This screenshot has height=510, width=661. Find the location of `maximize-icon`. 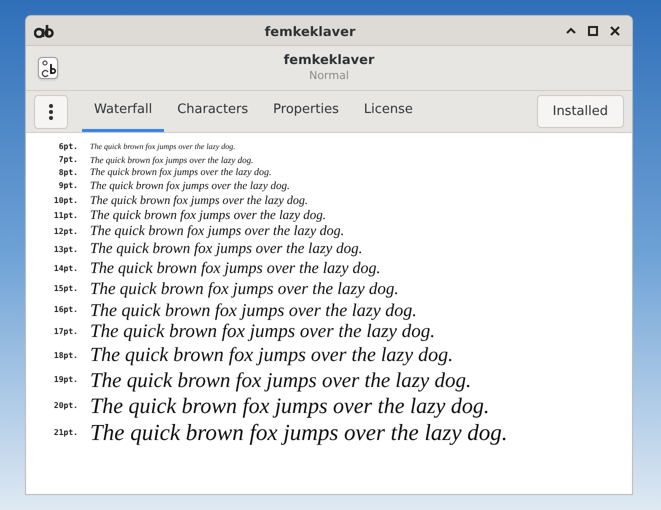

maximize-icon is located at coordinates (593, 31).